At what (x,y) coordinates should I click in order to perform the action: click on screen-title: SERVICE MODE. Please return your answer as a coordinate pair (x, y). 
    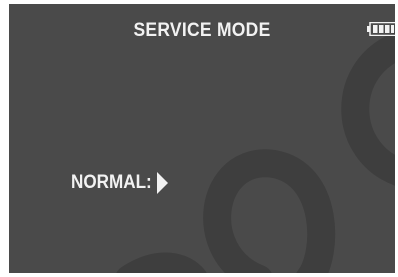
    Looking at the image, I should click on (202, 30).